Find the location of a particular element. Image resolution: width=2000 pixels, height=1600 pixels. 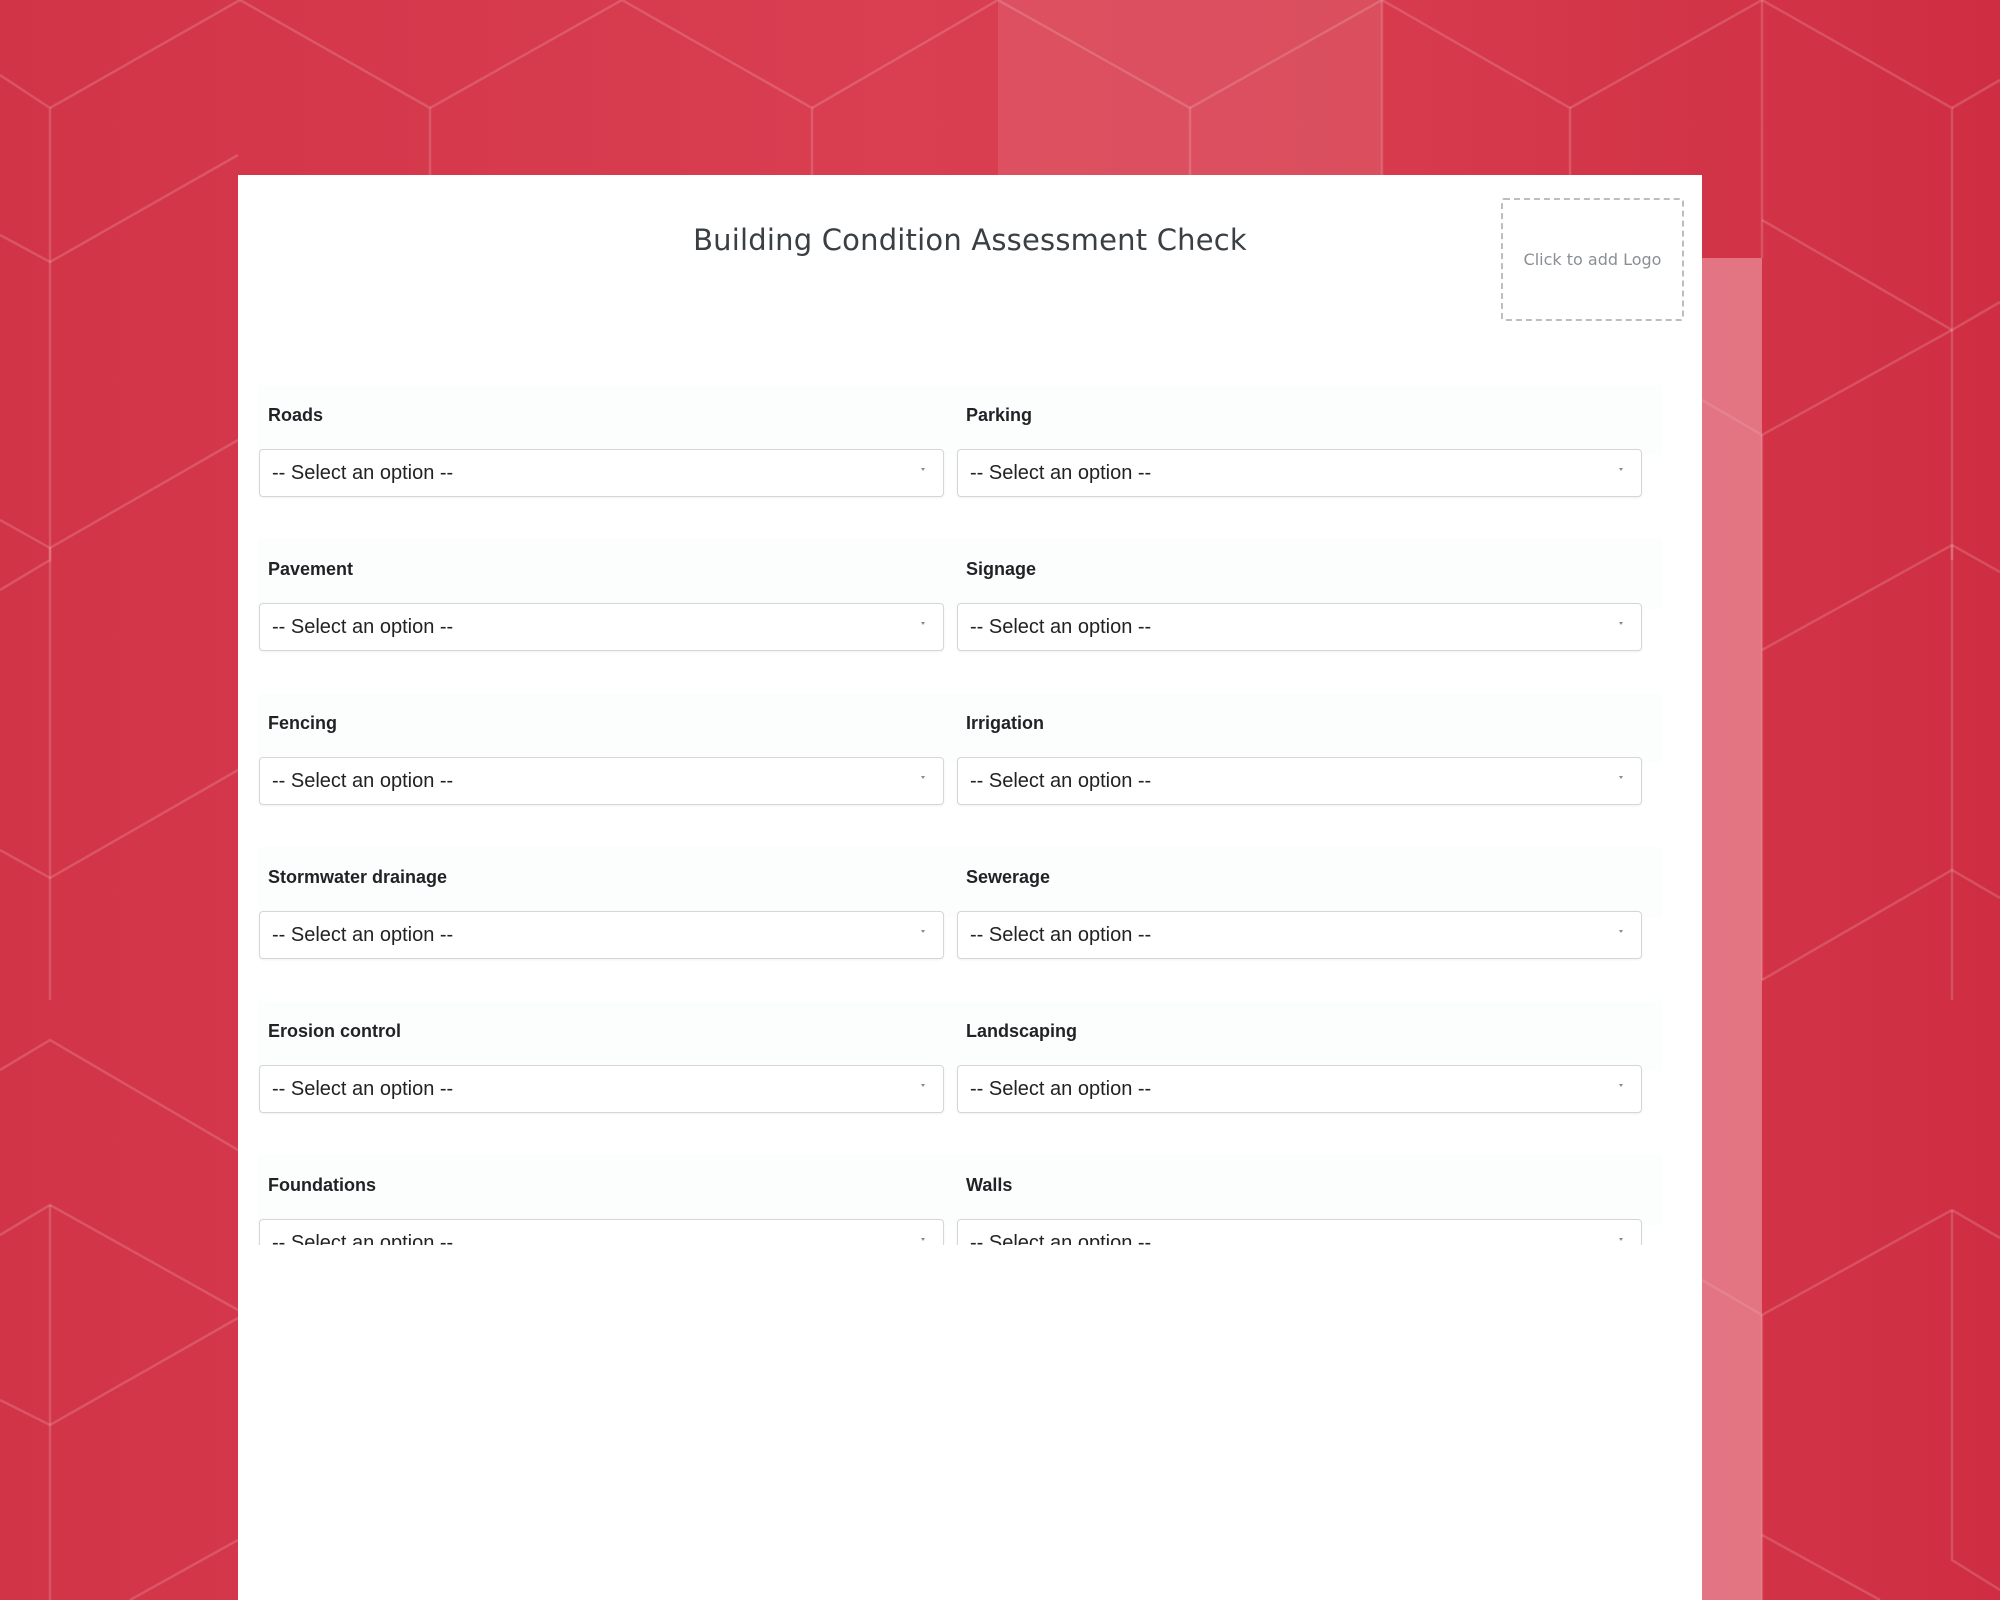

add-logo-label: Click to add Logo is located at coordinates (1592, 259).